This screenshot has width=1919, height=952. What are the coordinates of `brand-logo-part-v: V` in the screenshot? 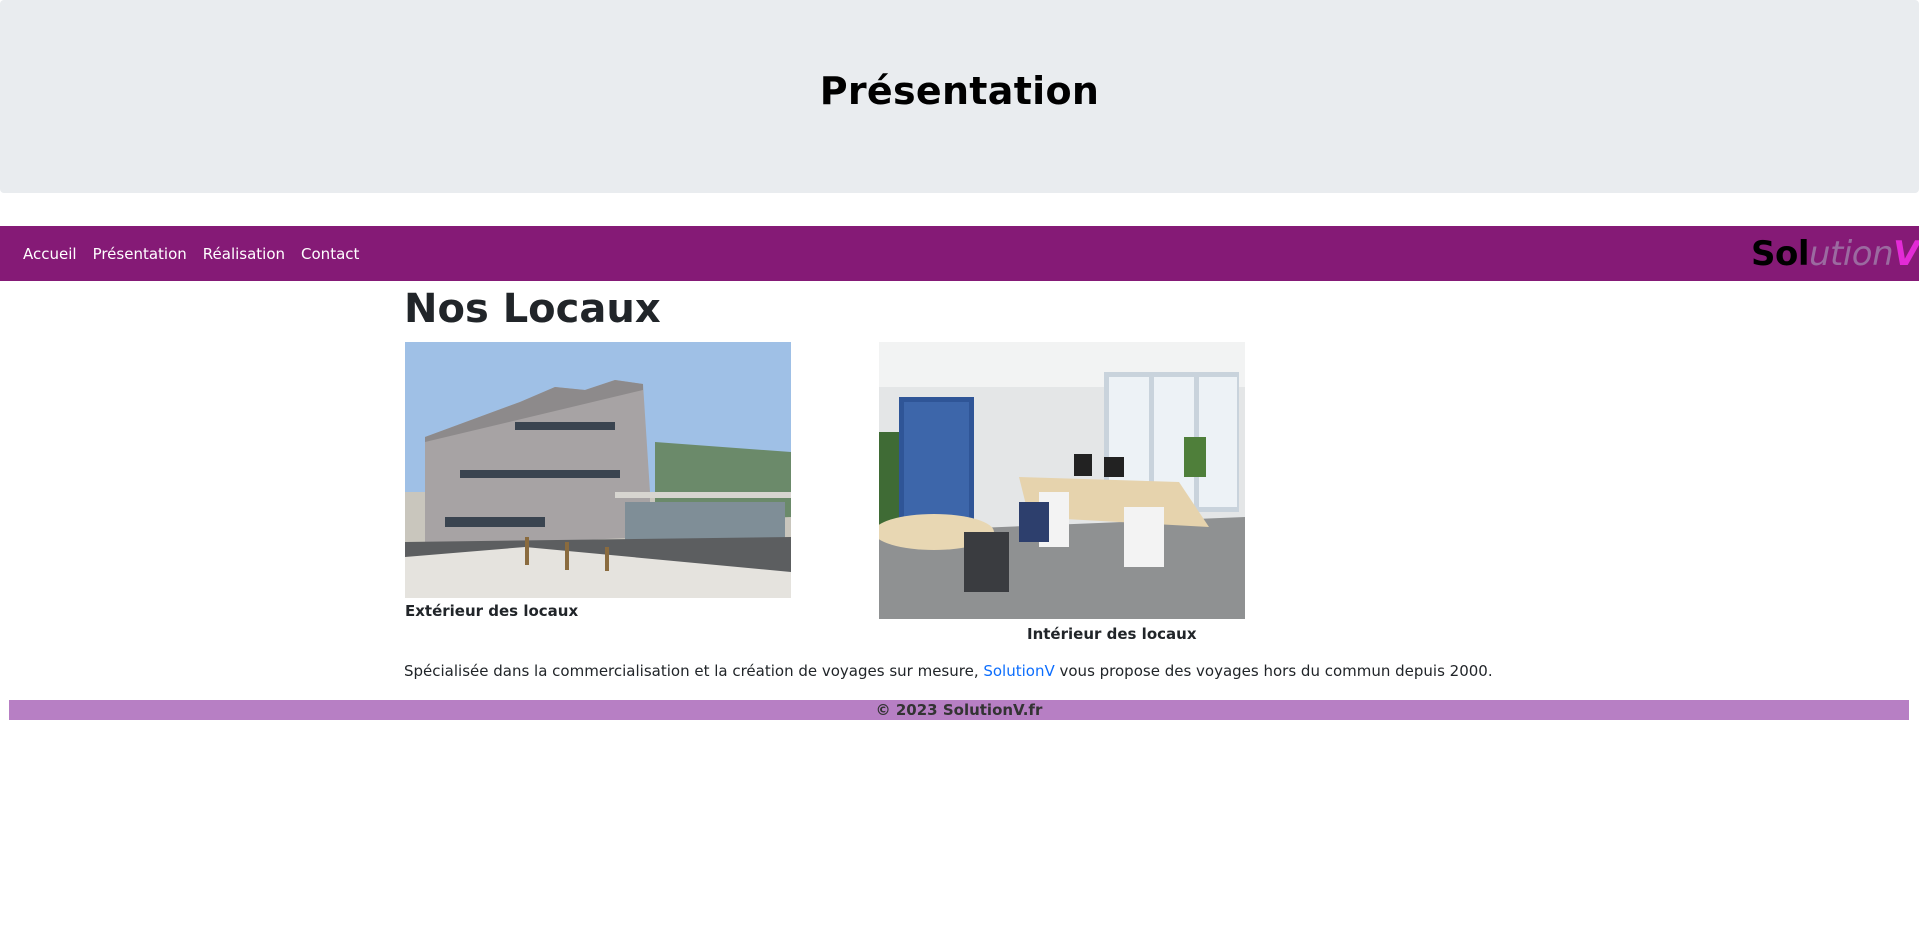 It's located at (1906, 254).